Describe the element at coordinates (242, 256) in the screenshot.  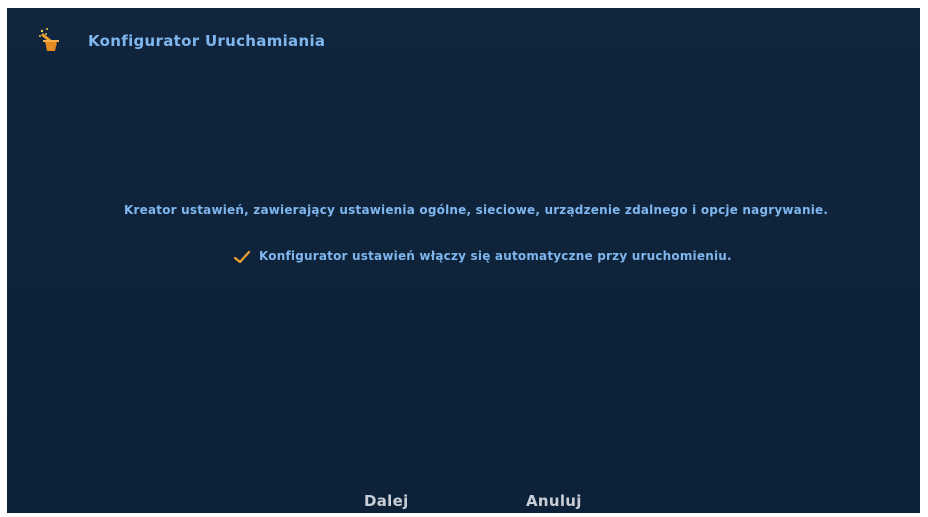
I see `checkmark-icon` at that location.